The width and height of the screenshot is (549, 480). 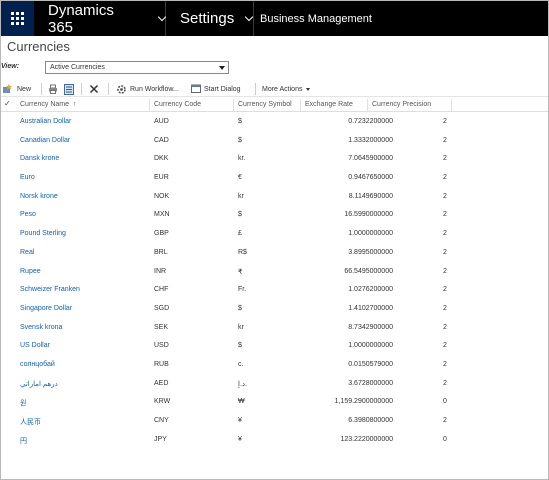 What do you see at coordinates (69, 89) in the screenshot?
I see `chart-pane-button` at bounding box center [69, 89].